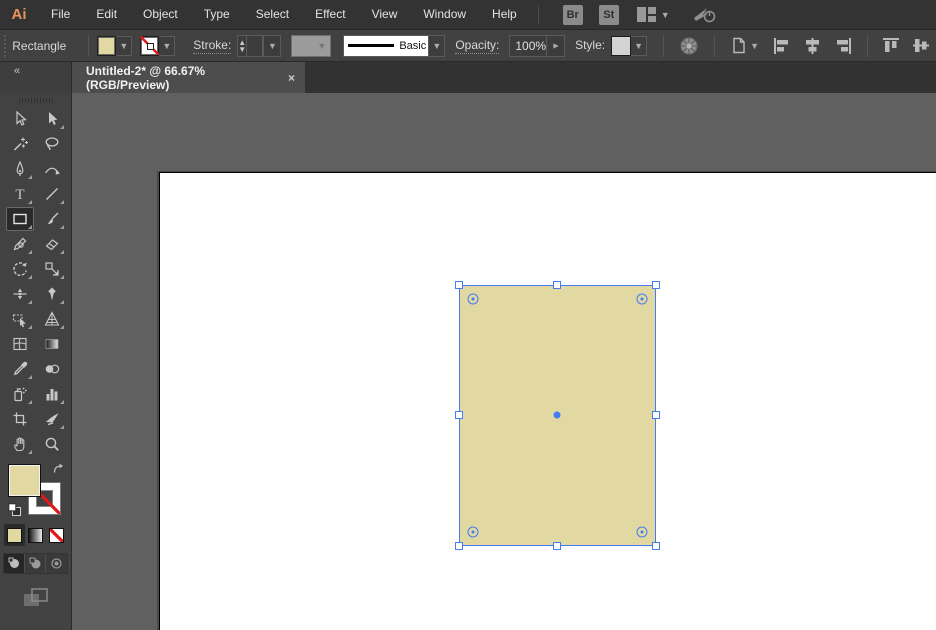 The height and width of the screenshot is (630, 936). Describe the element at coordinates (557, 546) in the screenshot. I see `handle-bottom-center` at that location.